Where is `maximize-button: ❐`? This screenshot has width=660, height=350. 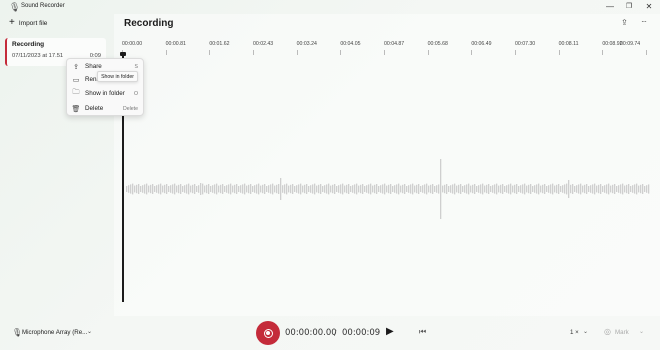
maximize-button: ❐ is located at coordinates (629, 6).